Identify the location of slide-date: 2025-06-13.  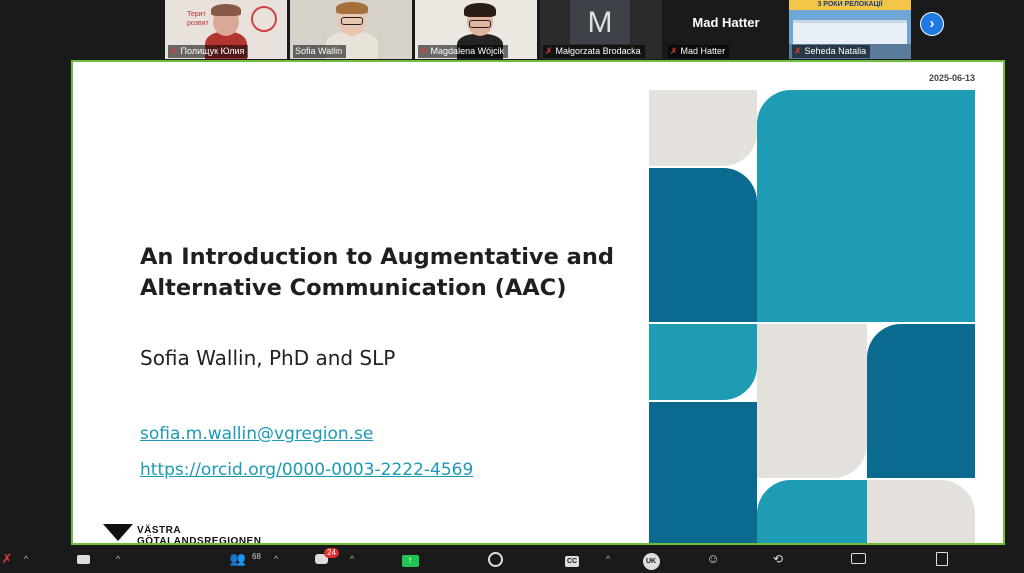
(951, 78).